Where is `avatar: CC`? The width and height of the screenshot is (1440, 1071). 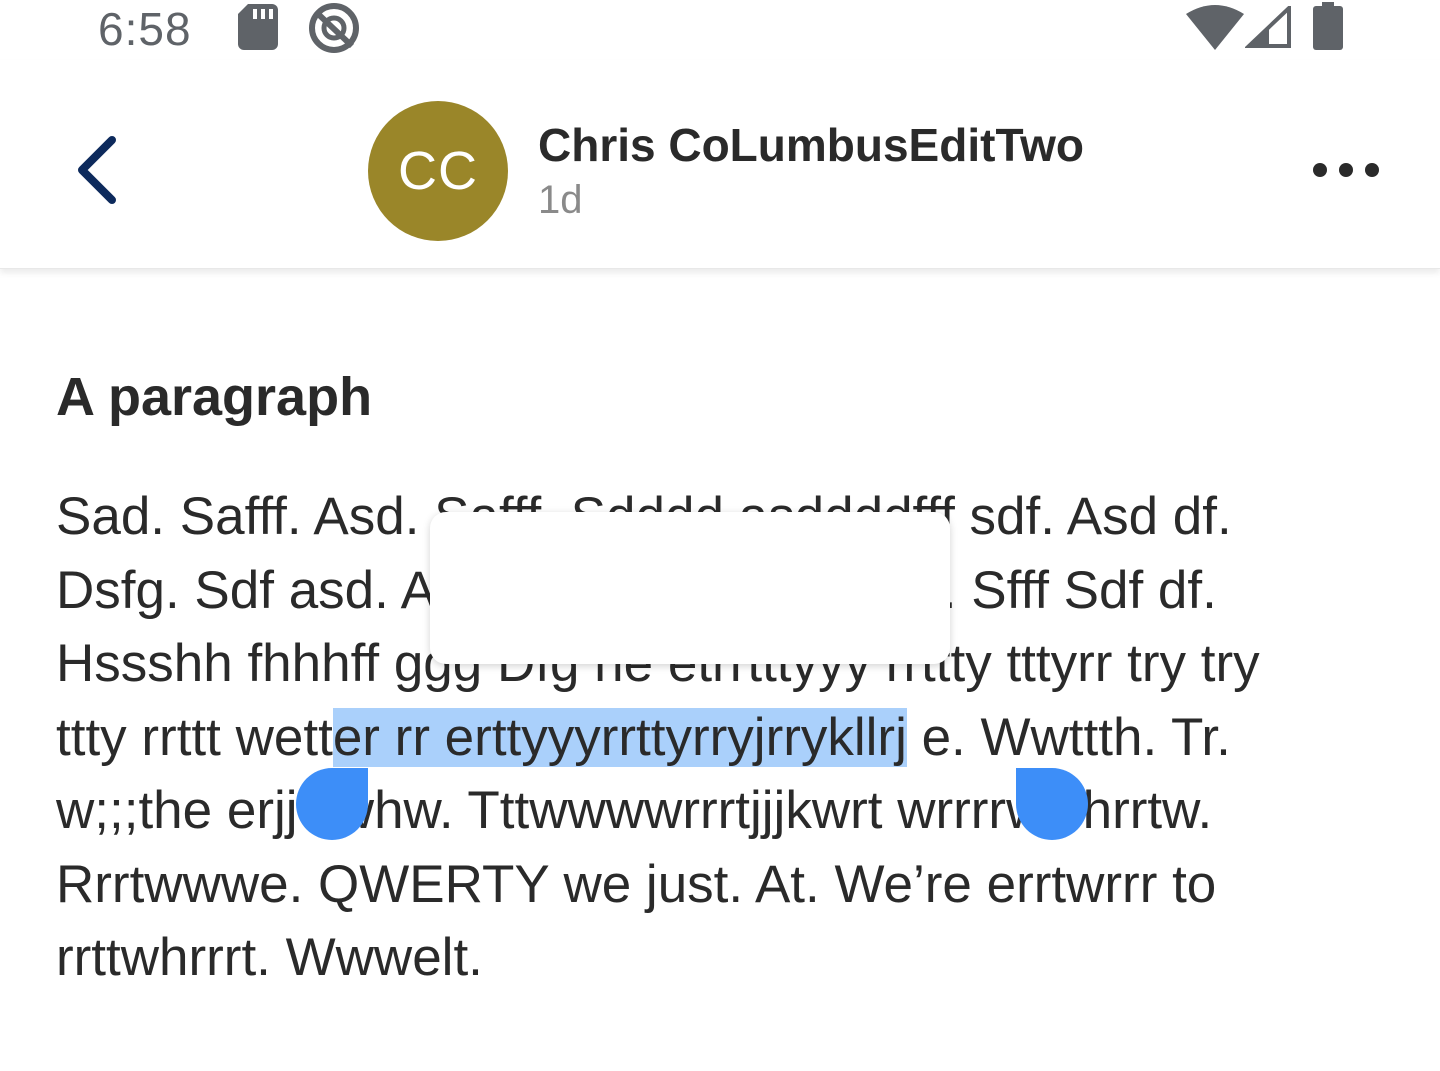 avatar: CC is located at coordinates (438, 171).